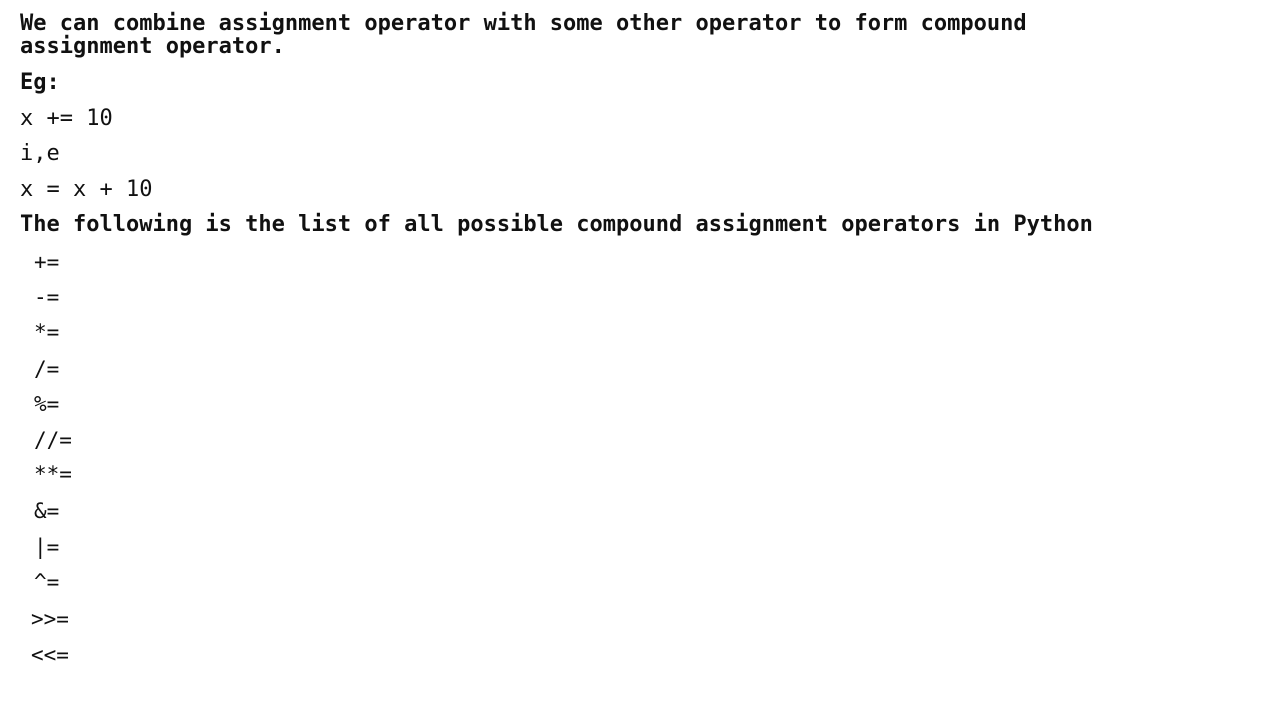 The image size is (1280, 720). I want to click on operator-item: >>=, so click(50, 619).